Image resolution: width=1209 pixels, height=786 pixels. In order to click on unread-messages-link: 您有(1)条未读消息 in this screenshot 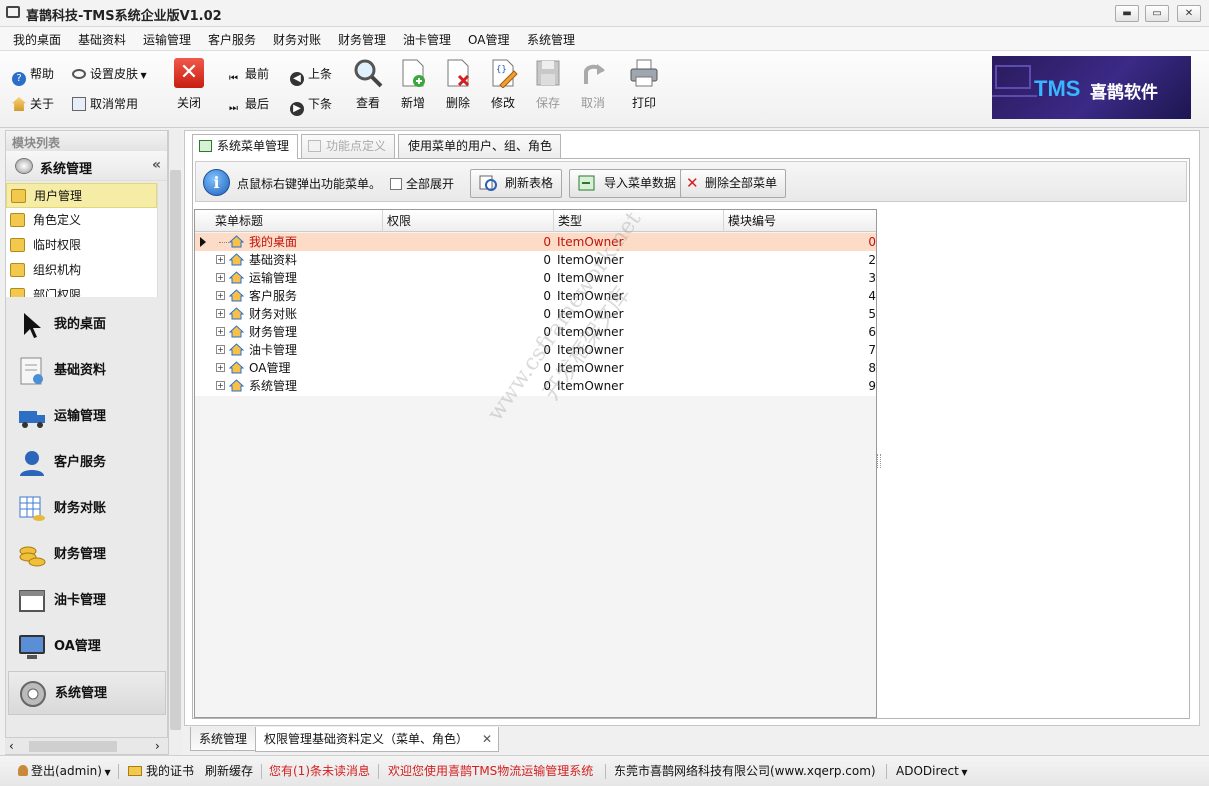, I will do `click(319, 771)`.